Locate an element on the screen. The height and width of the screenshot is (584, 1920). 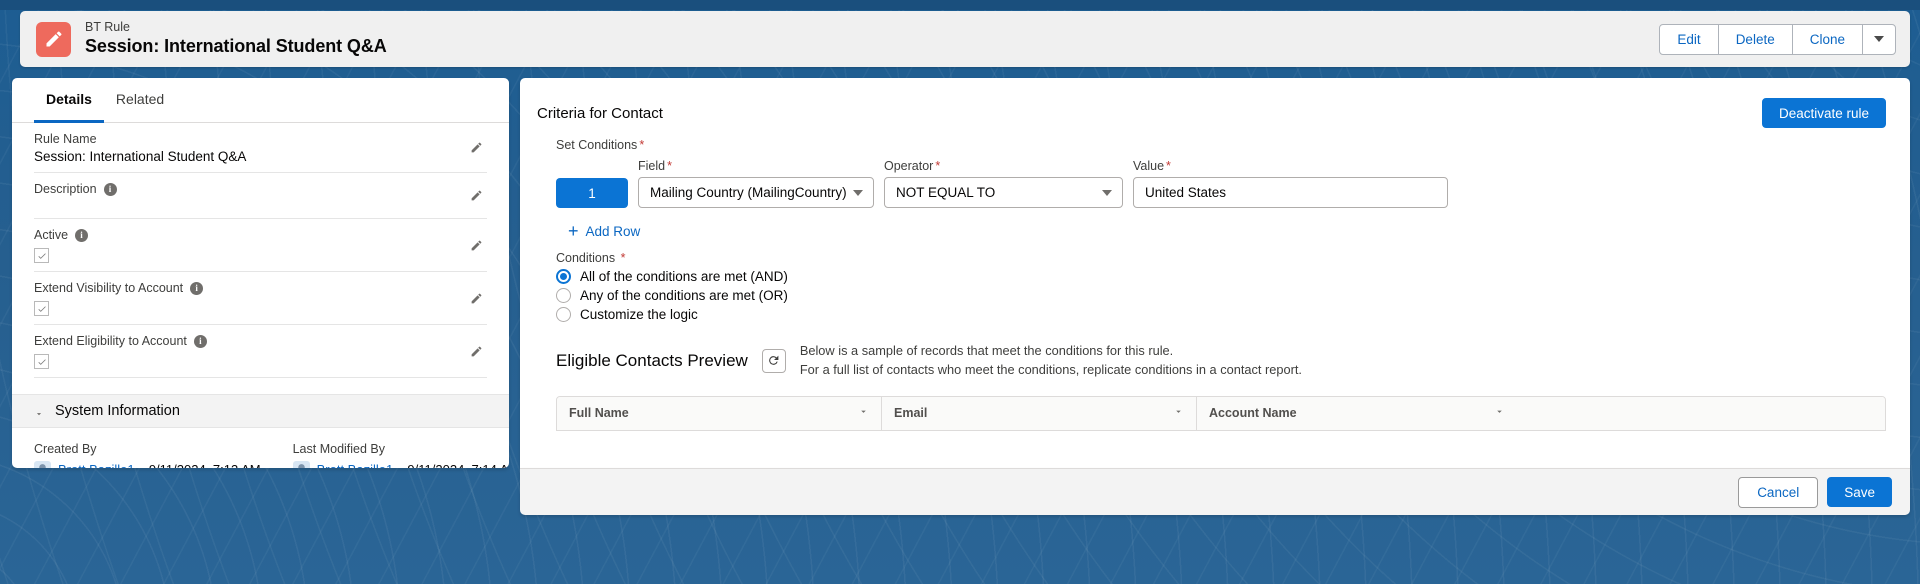
window-top-strip is located at coordinates (960, 5).